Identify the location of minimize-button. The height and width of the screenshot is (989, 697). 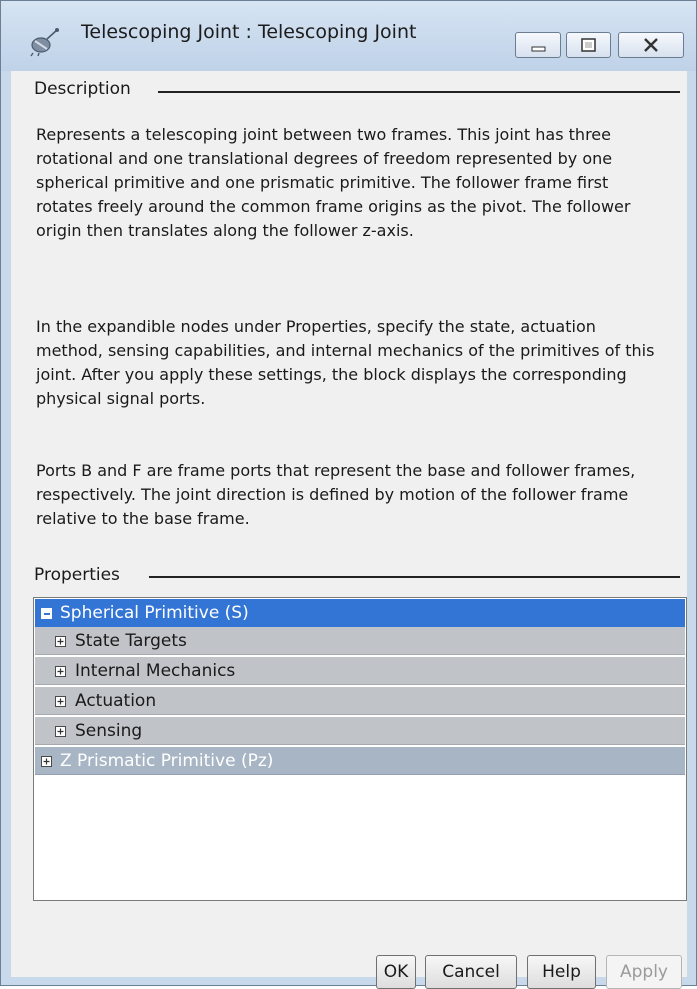
(538, 45).